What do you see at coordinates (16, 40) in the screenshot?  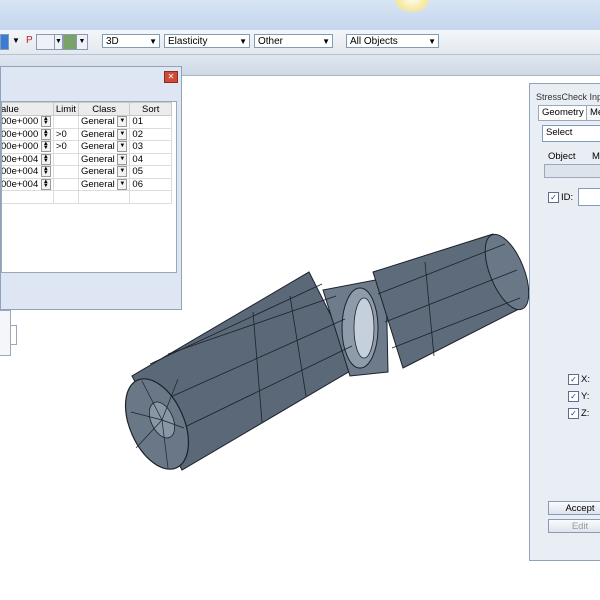 I see `dropdown-arrow-icon: ▼` at bounding box center [16, 40].